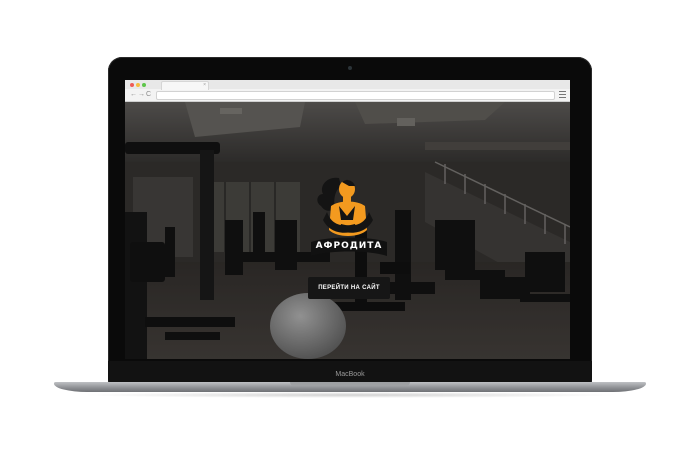 This screenshot has width=700, height=467. I want to click on brand-logo: АФРОДИТА, so click(349, 218).